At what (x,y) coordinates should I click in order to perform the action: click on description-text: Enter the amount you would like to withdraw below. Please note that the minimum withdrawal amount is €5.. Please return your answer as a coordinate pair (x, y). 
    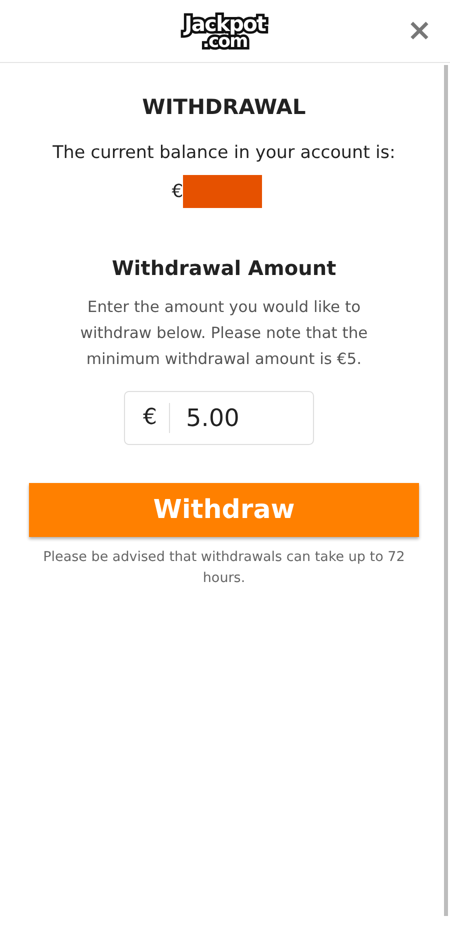
    Looking at the image, I should click on (224, 333).